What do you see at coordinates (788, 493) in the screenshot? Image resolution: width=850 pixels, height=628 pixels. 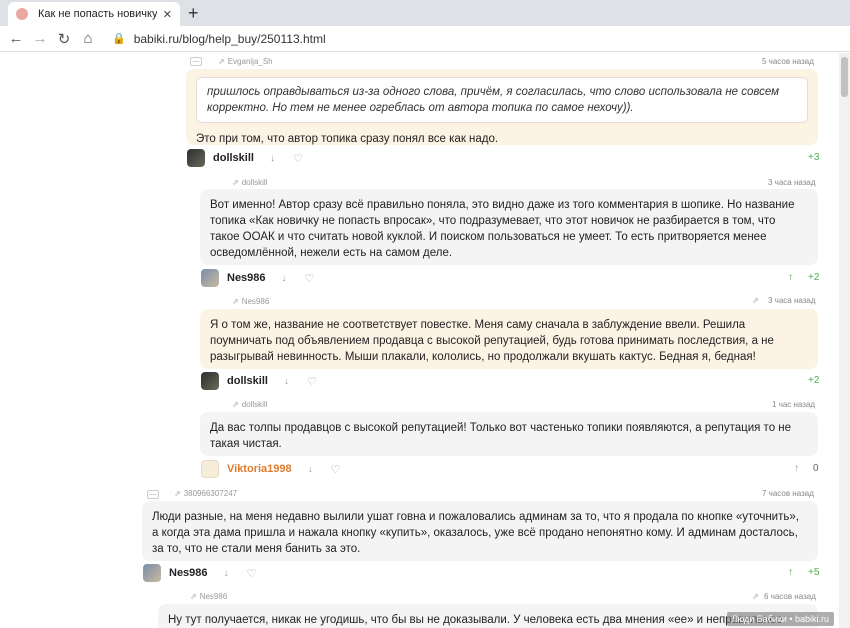 I see `comment-time: 7 часов назад` at bounding box center [788, 493].